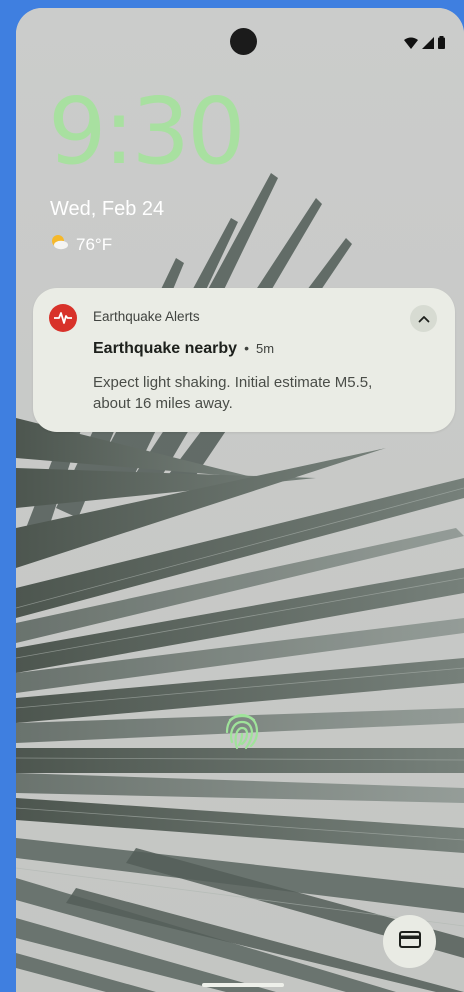  I want to click on status-bar, so click(424, 45).